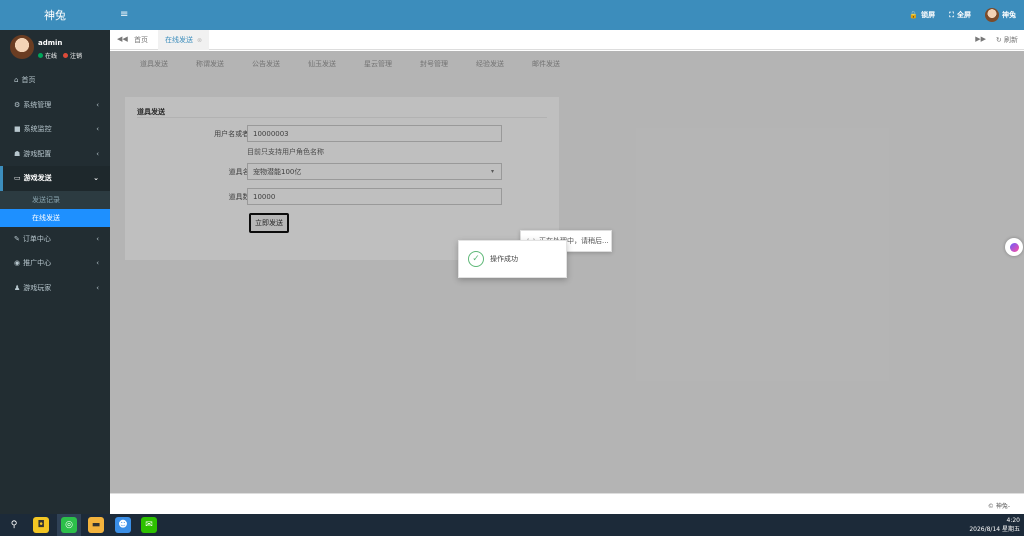  I want to click on pencil-icon: ✎, so click(17, 238).